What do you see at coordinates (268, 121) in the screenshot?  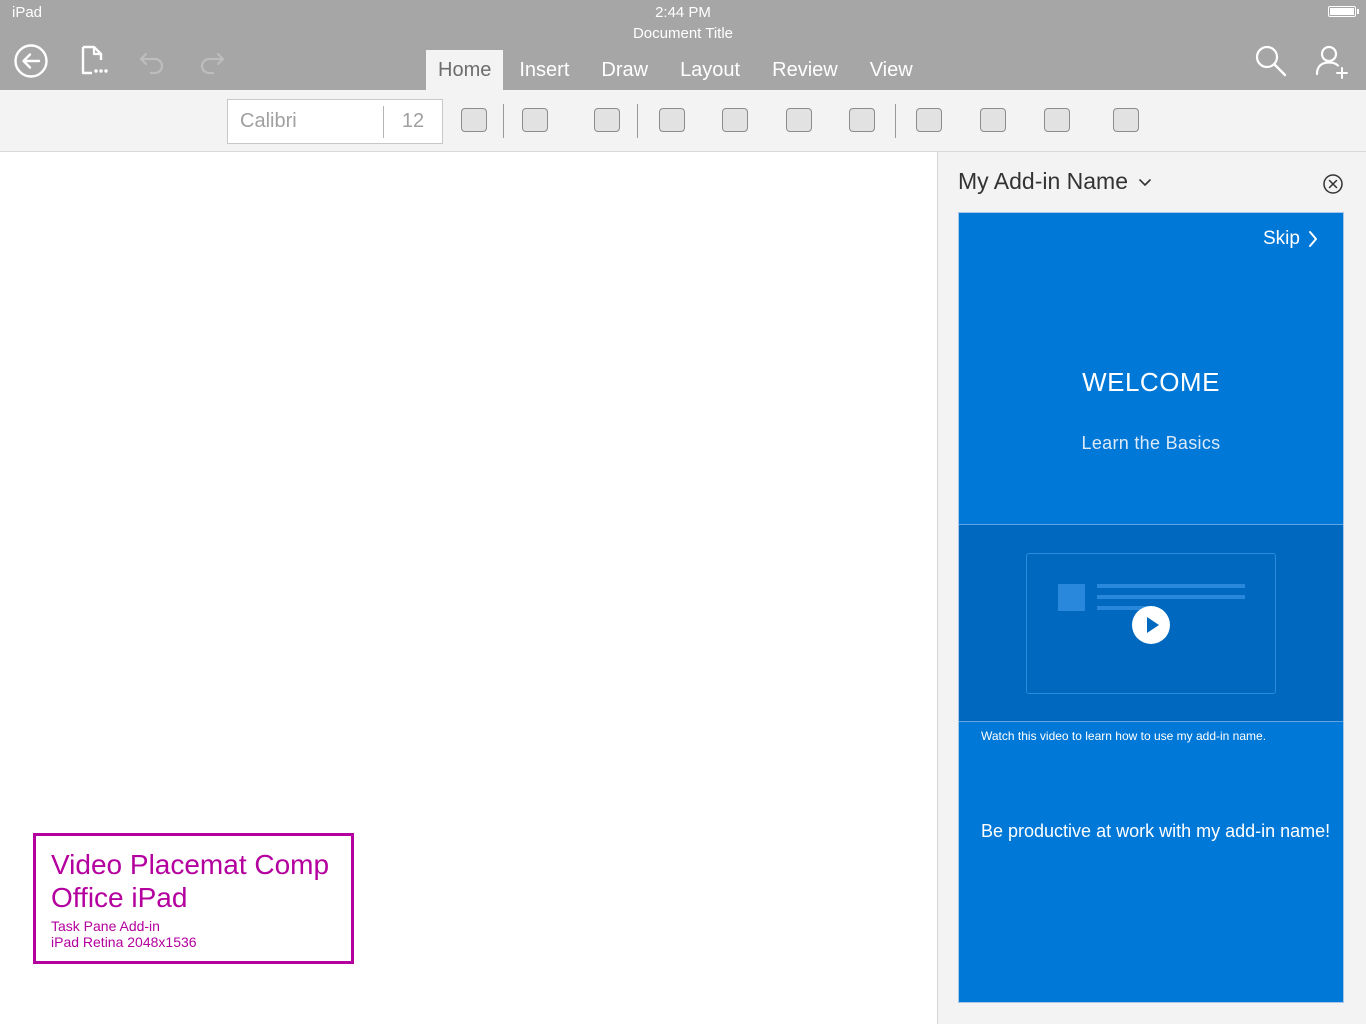 I see `font-name-field: Calibri` at bounding box center [268, 121].